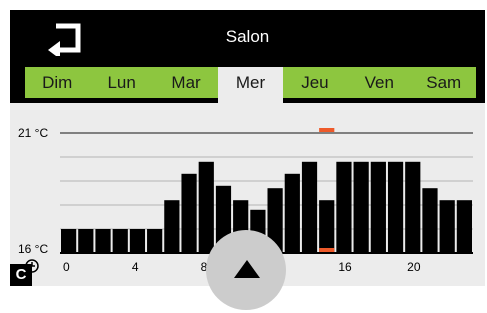 This screenshot has height=313, width=487. What do you see at coordinates (345, 266) in the screenshot?
I see `x-tick-label: 16` at bounding box center [345, 266].